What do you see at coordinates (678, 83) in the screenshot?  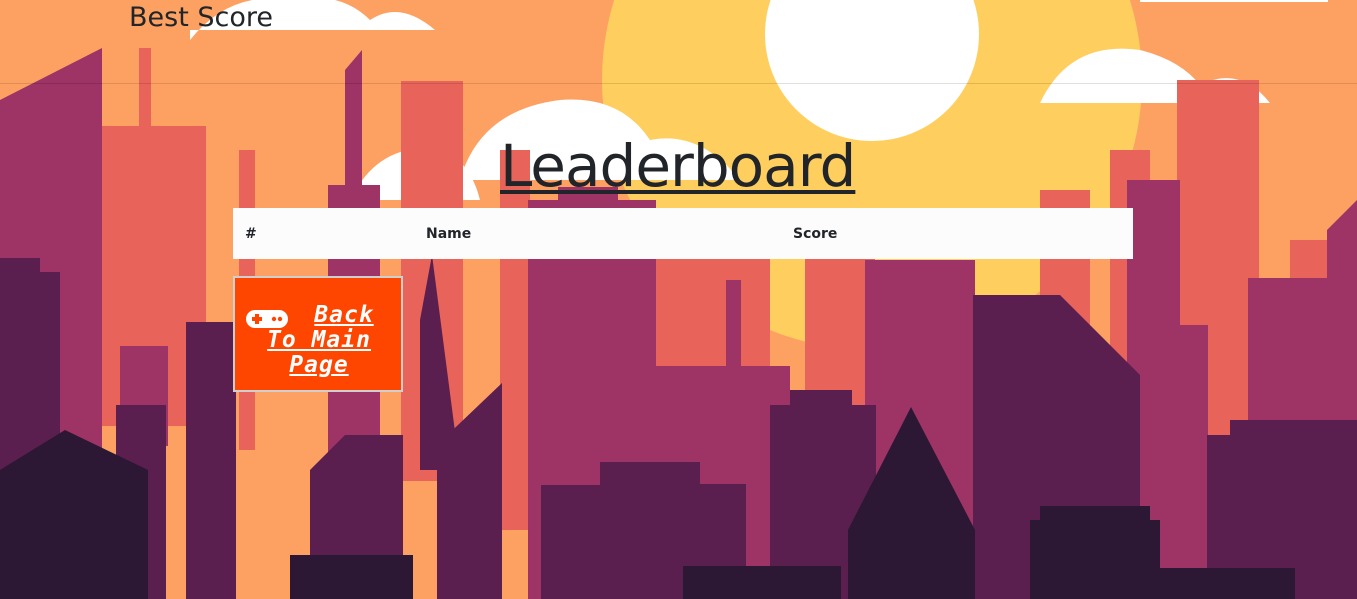 I see `header-divider` at bounding box center [678, 83].